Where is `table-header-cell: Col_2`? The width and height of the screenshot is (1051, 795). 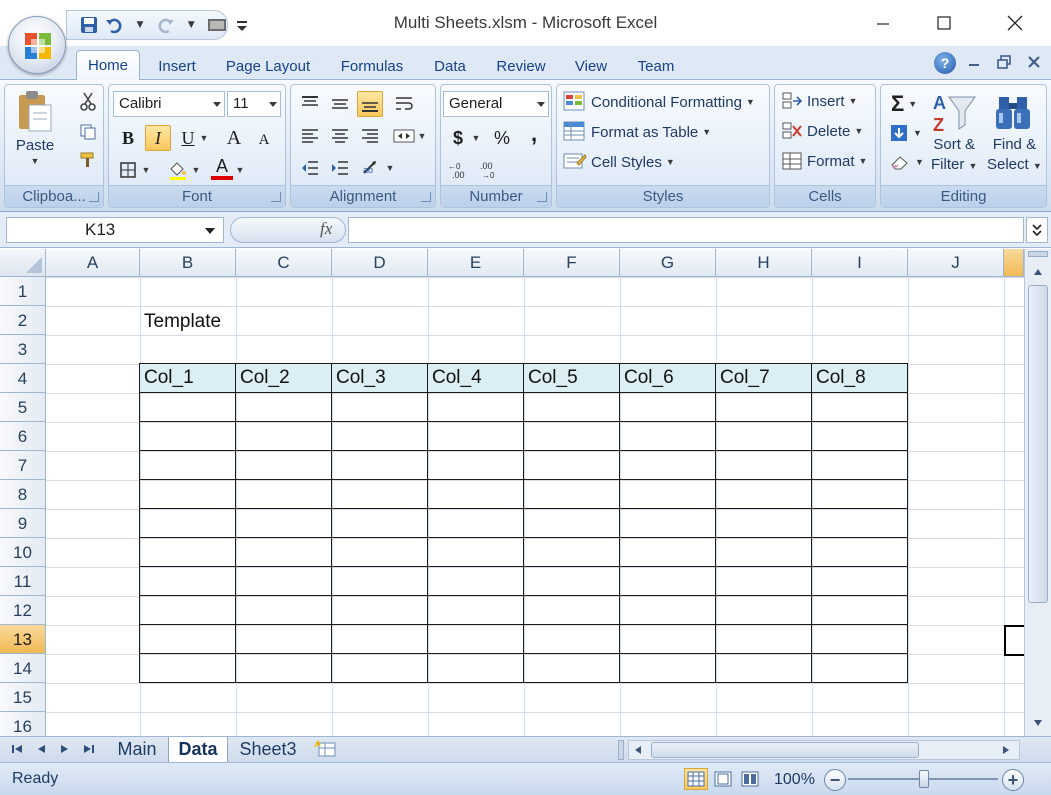 table-header-cell: Col_2 is located at coordinates (283, 378).